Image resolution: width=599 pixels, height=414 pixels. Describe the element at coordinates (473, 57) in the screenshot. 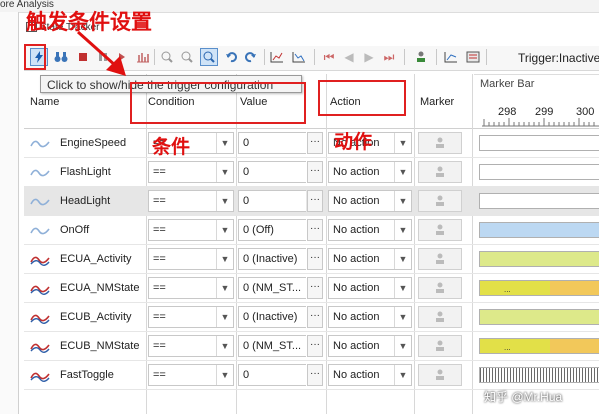

I see `settings-icon` at that location.